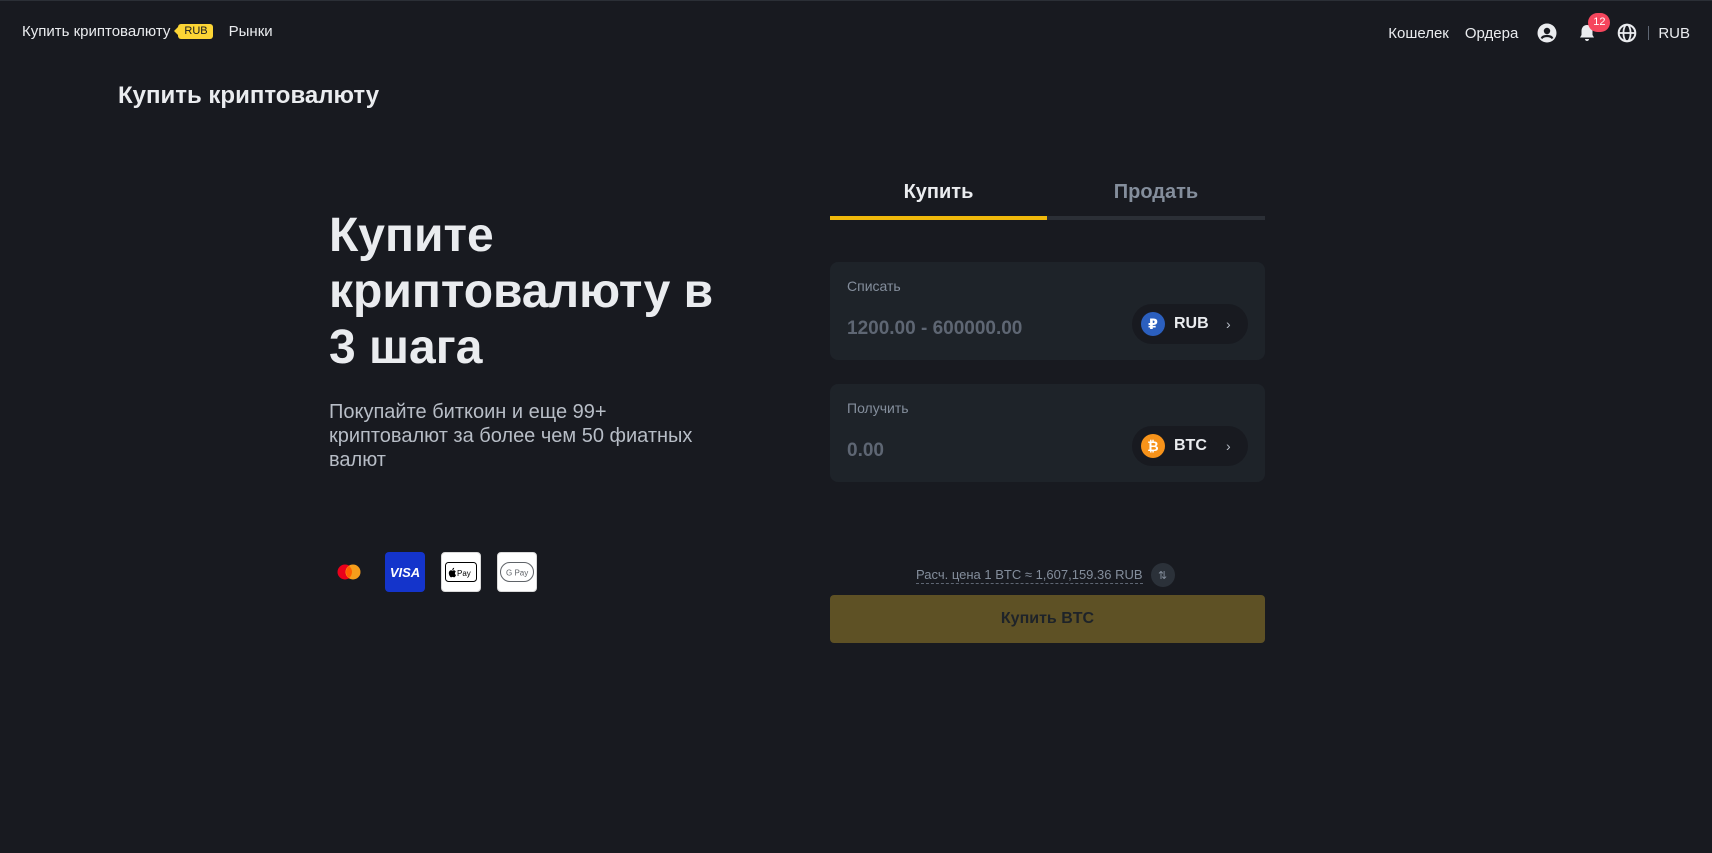 The image size is (1712, 853). I want to click on bell-icon: 12, so click(1593, 28).